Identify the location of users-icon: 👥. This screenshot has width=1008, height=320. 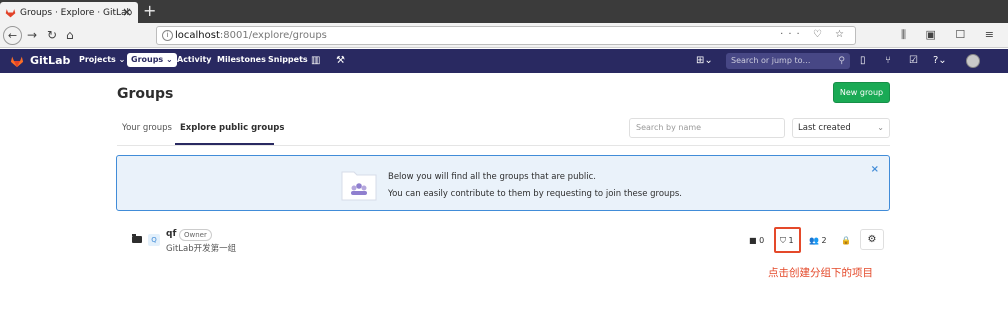
(814, 240).